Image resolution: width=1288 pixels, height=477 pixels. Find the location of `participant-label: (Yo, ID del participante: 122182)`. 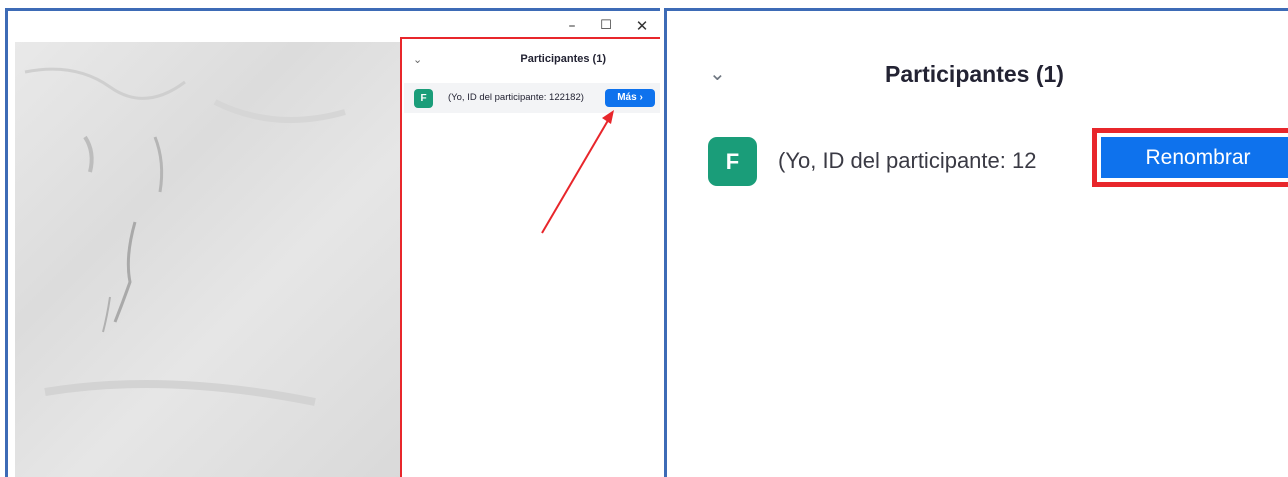

participant-label: (Yo, ID del participante: 122182) is located at coordinates (516, 97).